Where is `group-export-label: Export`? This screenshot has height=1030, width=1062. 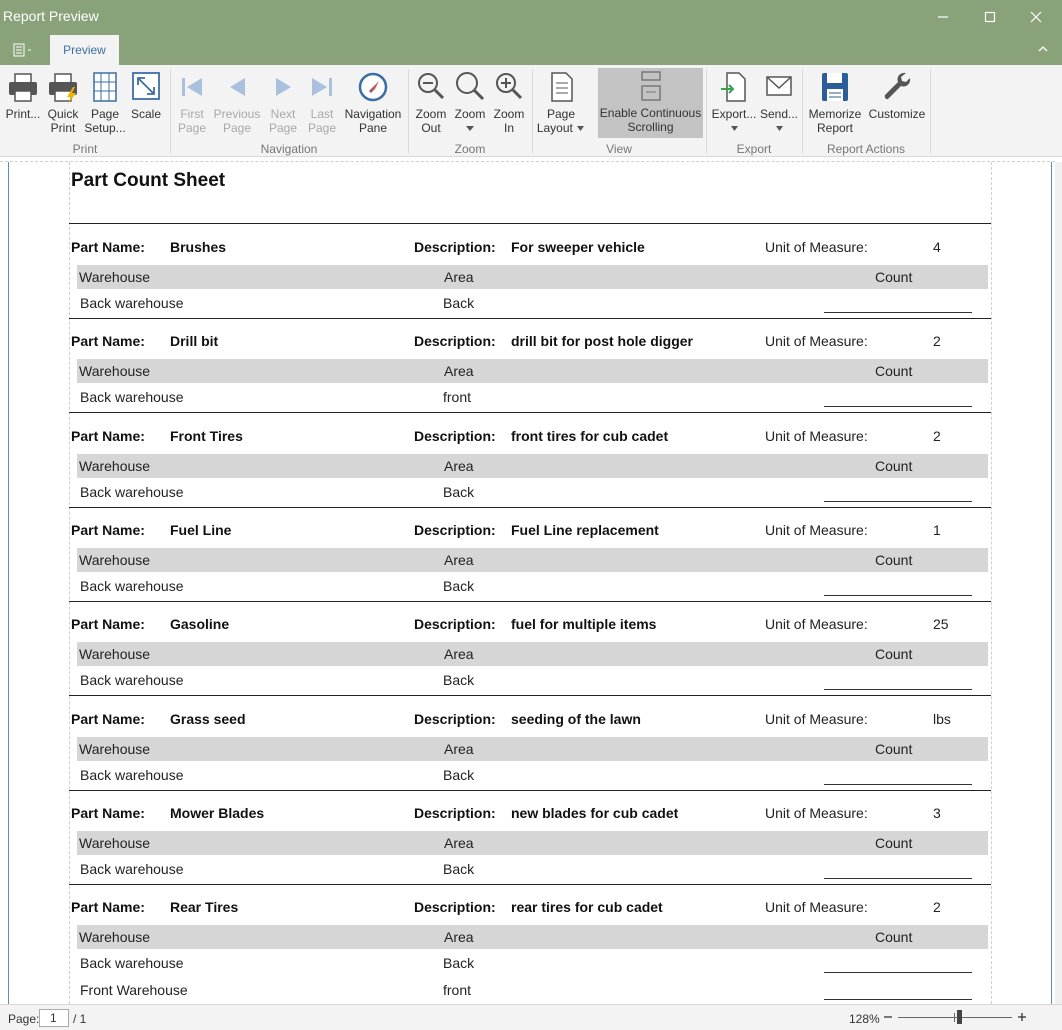
group-export-label: Export is located at coordinates (754, 149).